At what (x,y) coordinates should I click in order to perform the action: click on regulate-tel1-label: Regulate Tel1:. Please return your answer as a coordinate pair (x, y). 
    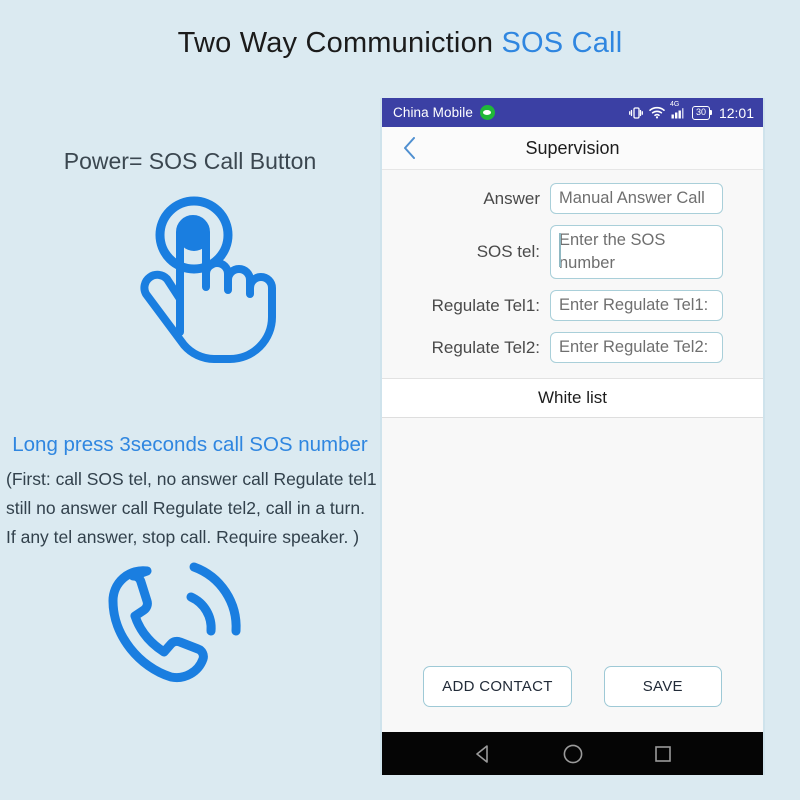
    Looking at the image, I should click on (485, 305).